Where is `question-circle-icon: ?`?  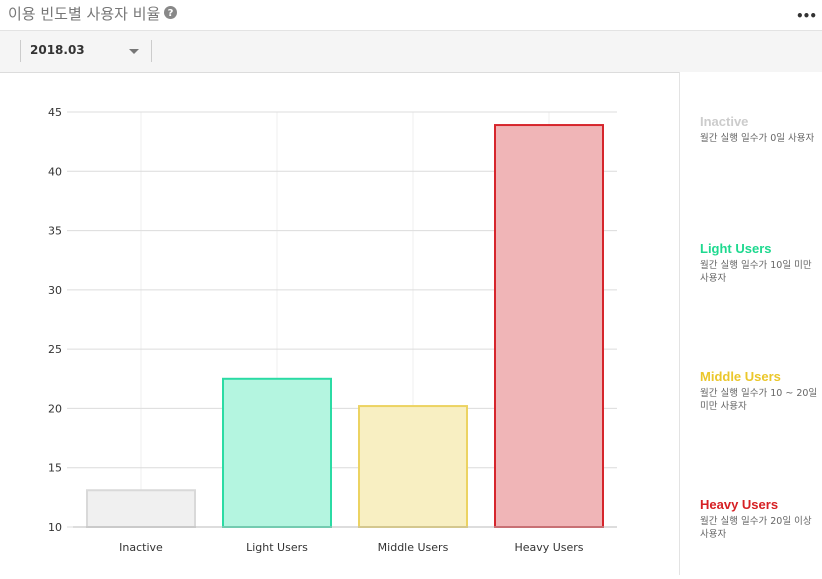
question-circle-icon: ? is located at coordinates (170, 12).